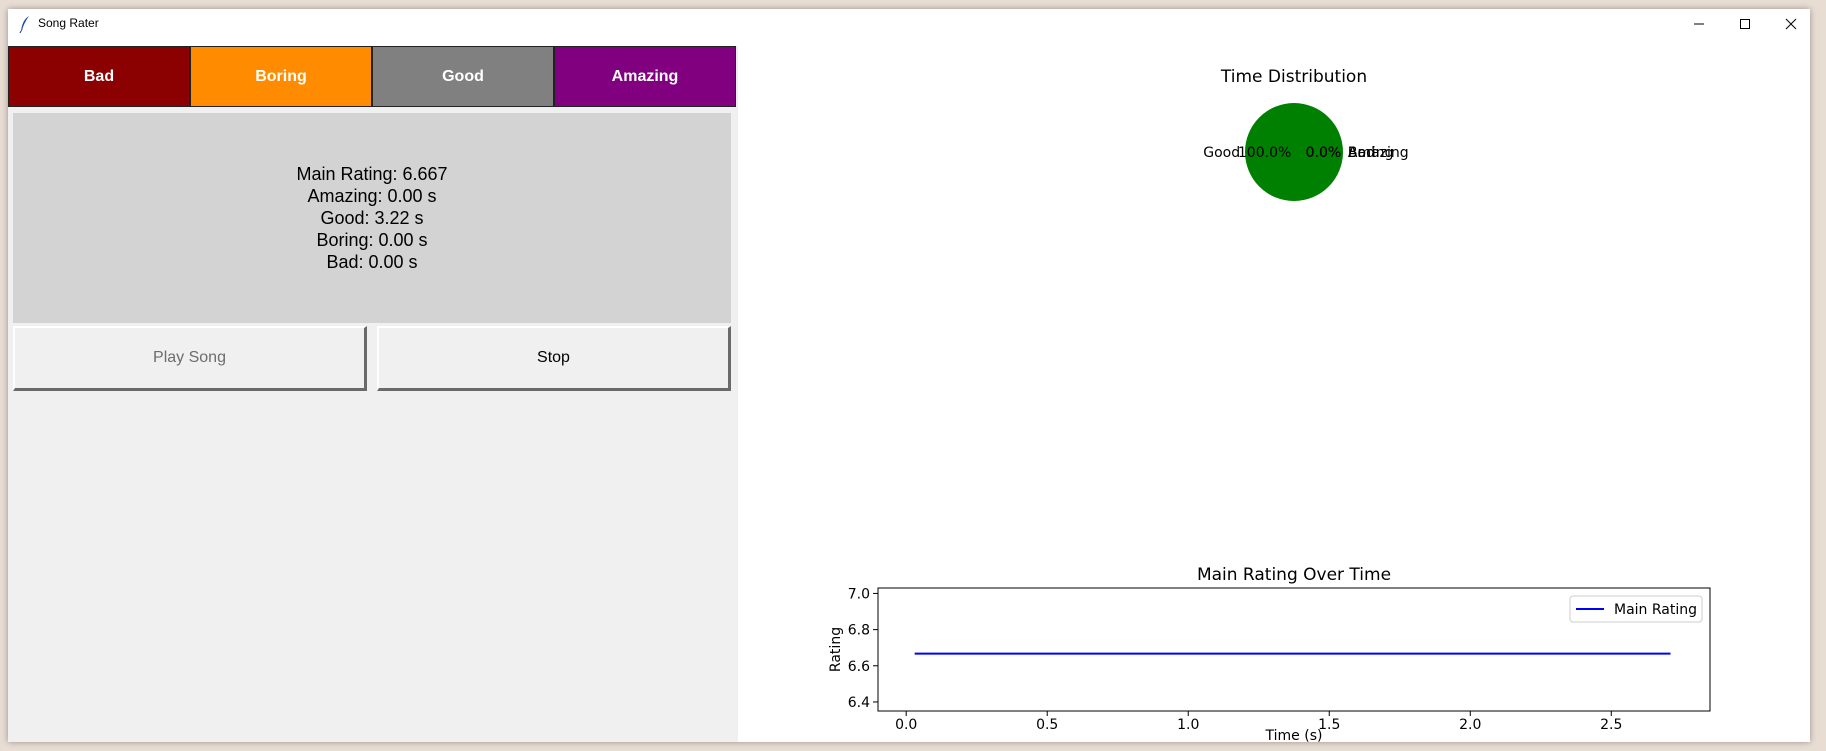 The image size is (1826, 751). Describe the element at coordinates (836, 649) in the screenshot. I see `y-axis-label: Rating` at that location.